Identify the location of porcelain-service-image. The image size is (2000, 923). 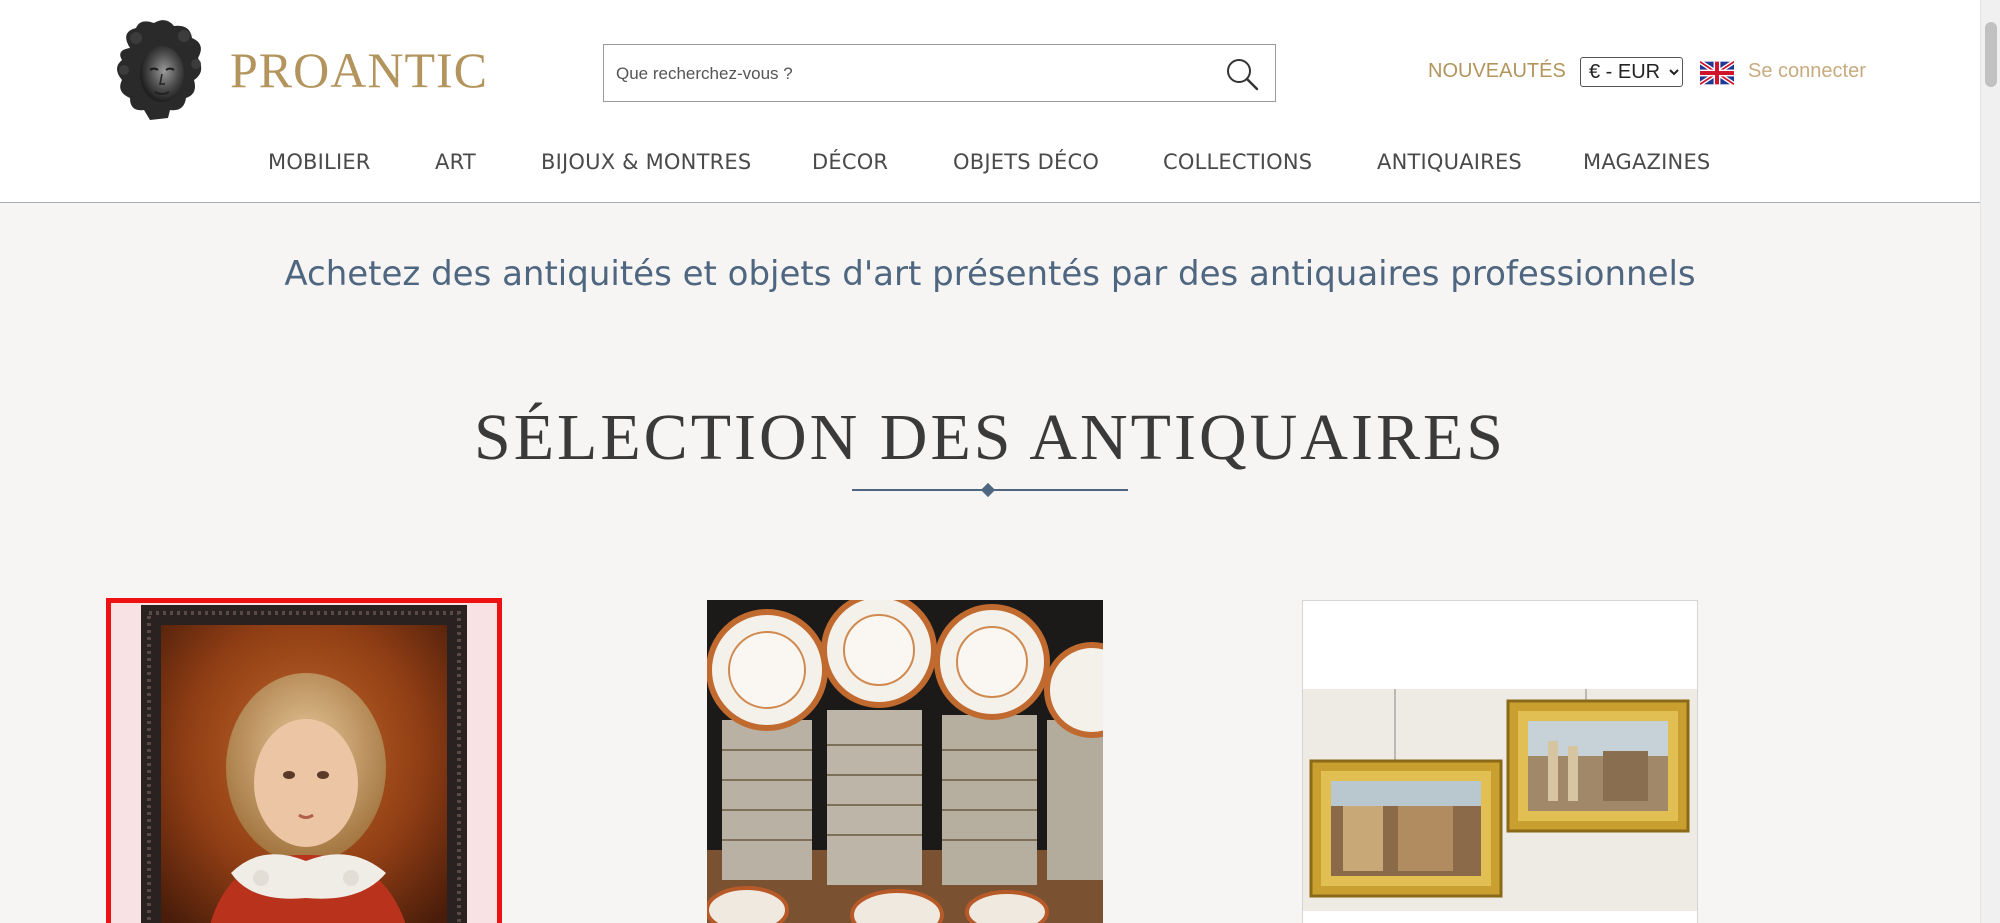
(905, 761).